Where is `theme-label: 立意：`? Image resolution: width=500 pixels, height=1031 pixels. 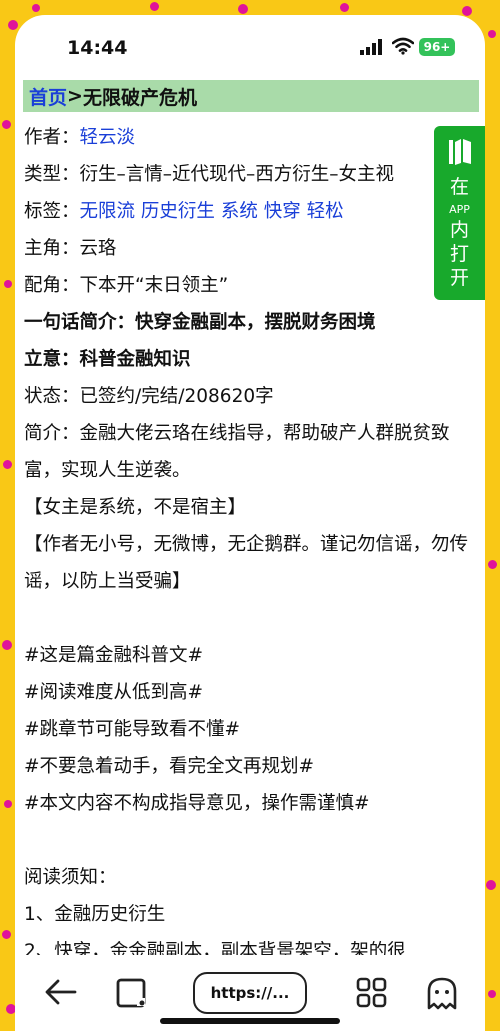 theme-label: 立意： is located at coordinates (52, 359).